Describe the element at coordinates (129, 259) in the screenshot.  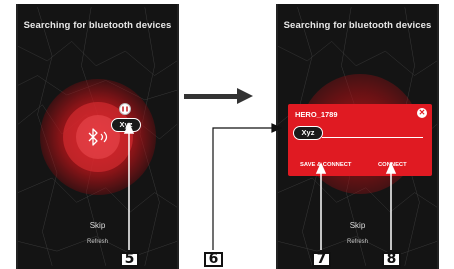
I see `callout-5: 5` at that location.